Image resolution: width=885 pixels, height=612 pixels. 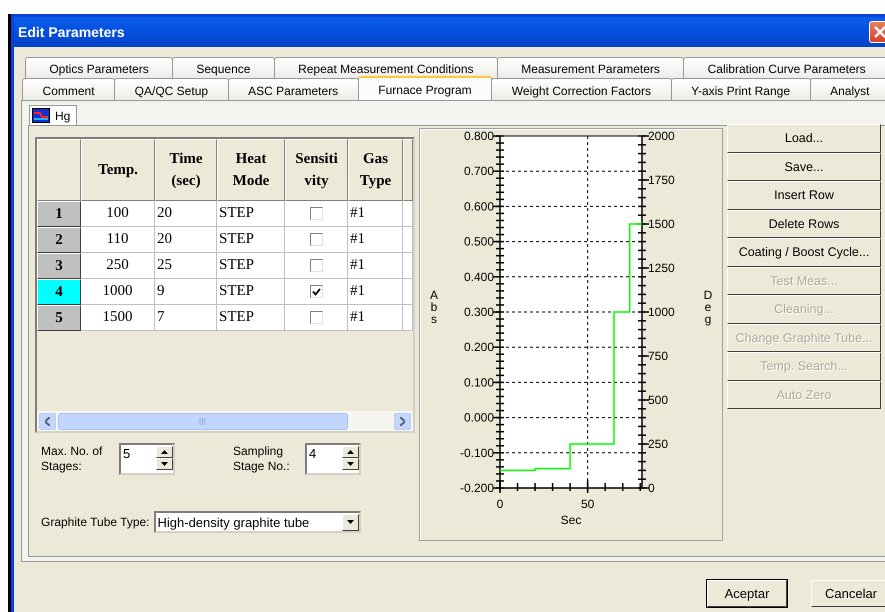 I want to click on dialog-button: Cancelar, so click(x=848, y=593).